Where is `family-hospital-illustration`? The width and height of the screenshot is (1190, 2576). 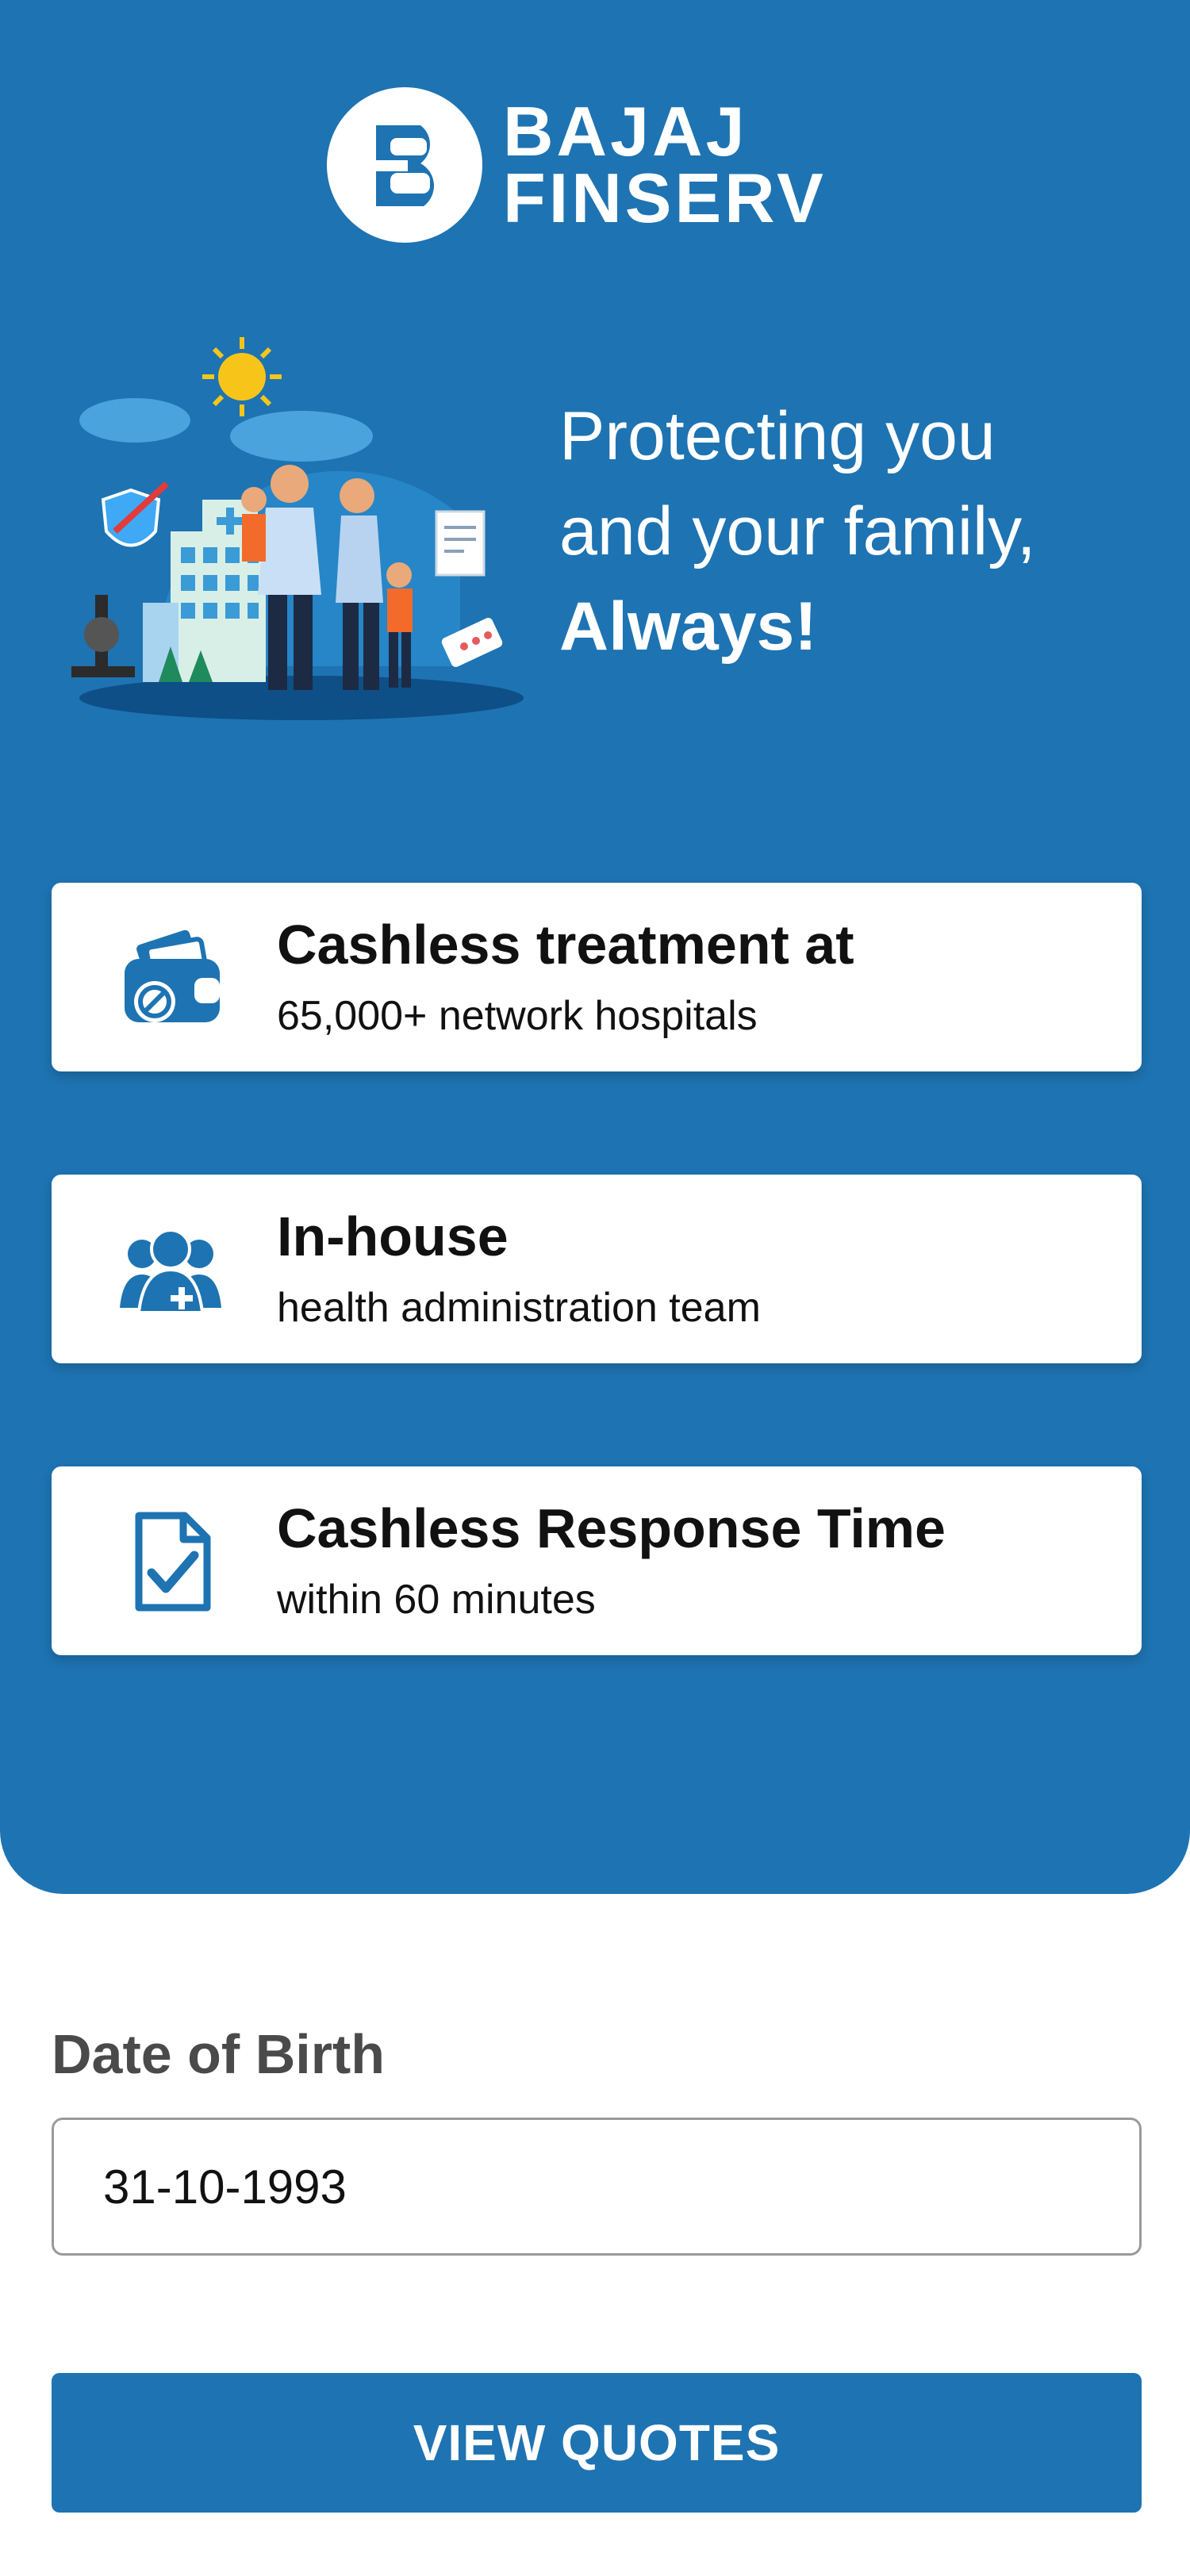 family-hospital-illustration is located at coordinates (293, 531).